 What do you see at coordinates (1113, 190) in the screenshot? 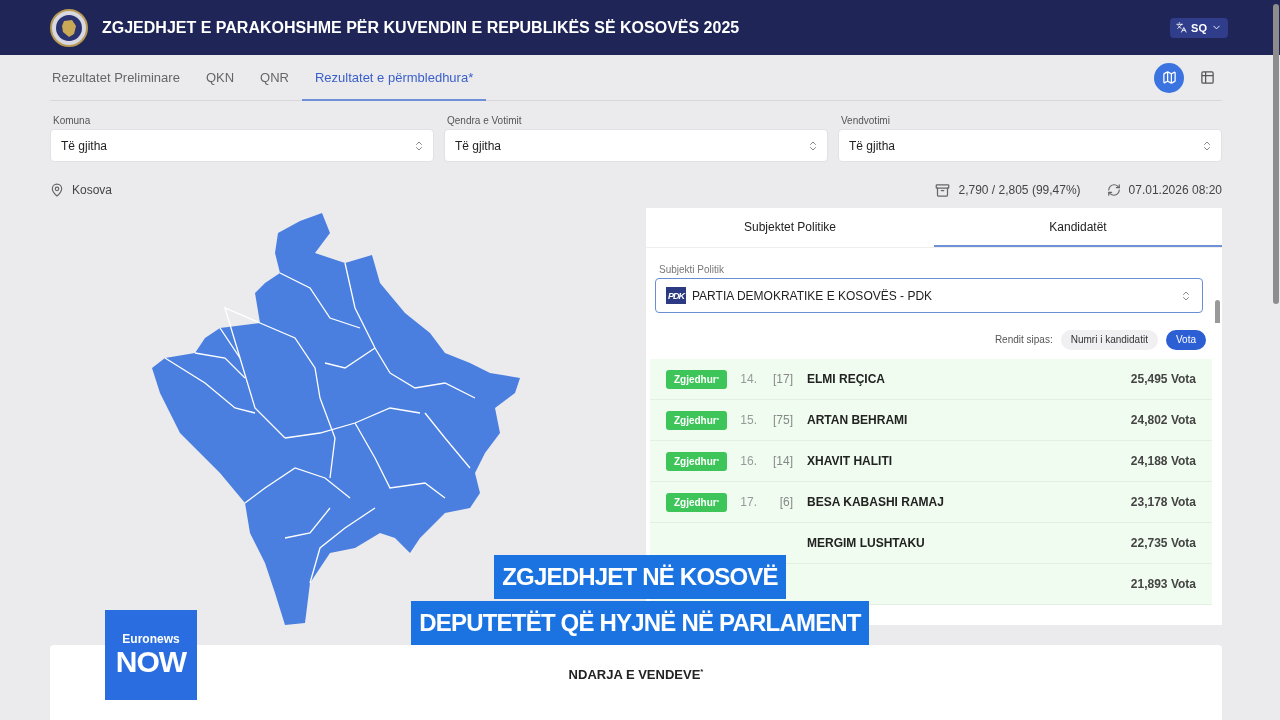
I see `refresh-icon` at bounding box center [1113, 190].